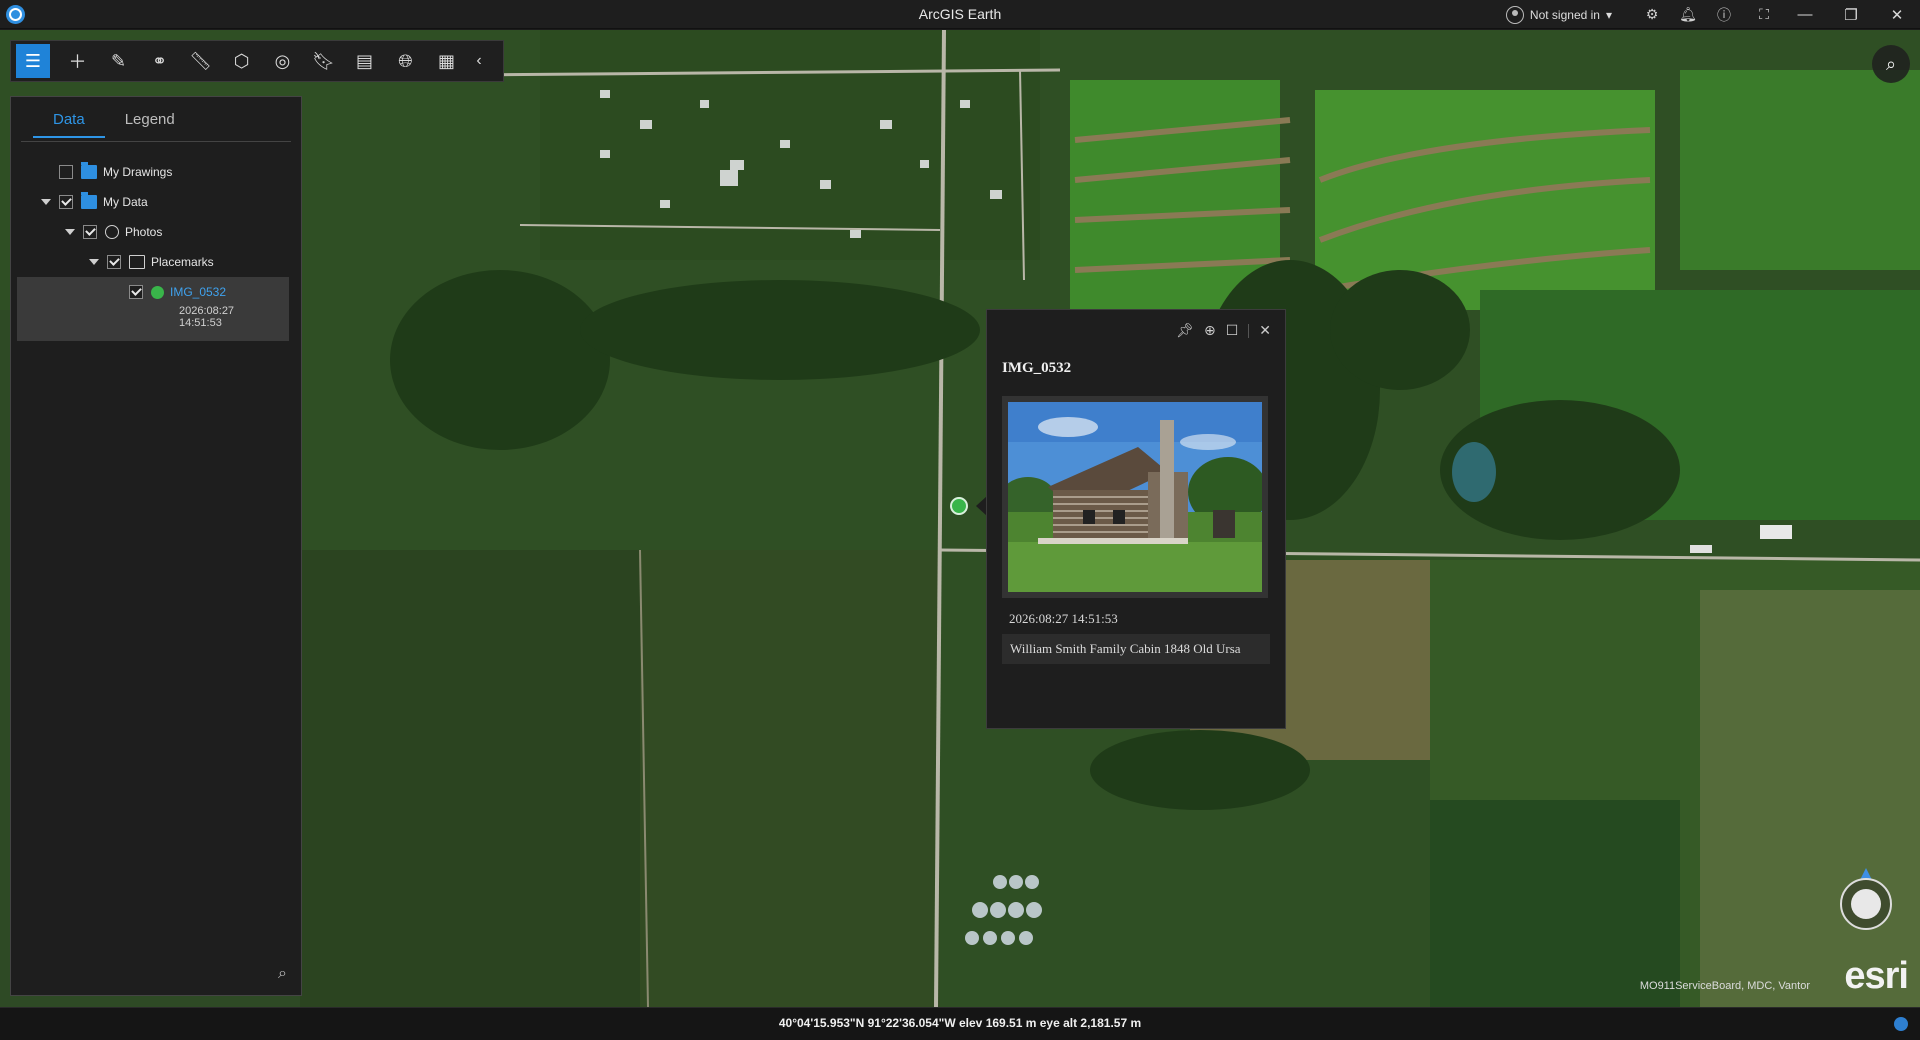 This screenshot has height=1040, width=1920. I want to click on info-icon: ⓘ, so click(1724, 14).